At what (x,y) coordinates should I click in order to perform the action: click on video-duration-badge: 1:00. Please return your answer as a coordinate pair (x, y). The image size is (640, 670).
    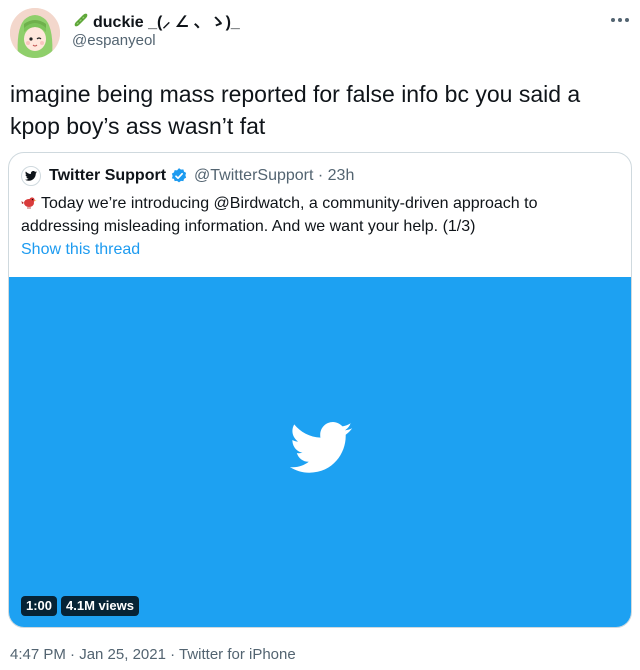
    Looking at the image, I should click on (39, 606).